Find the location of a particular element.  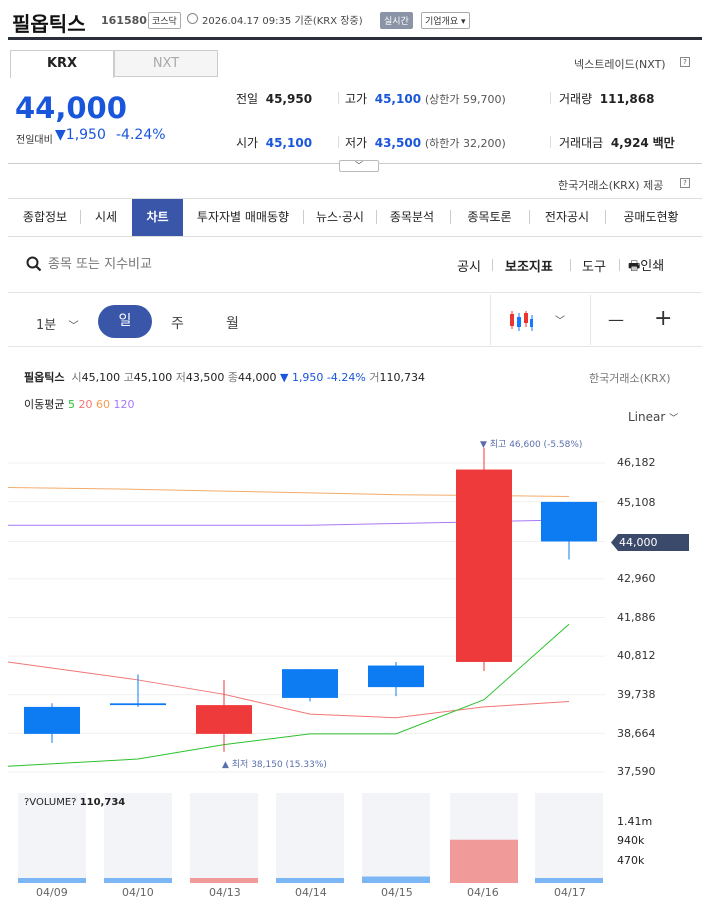

stat-prev: 전일 45,950 is located at coordinates (274, 99).